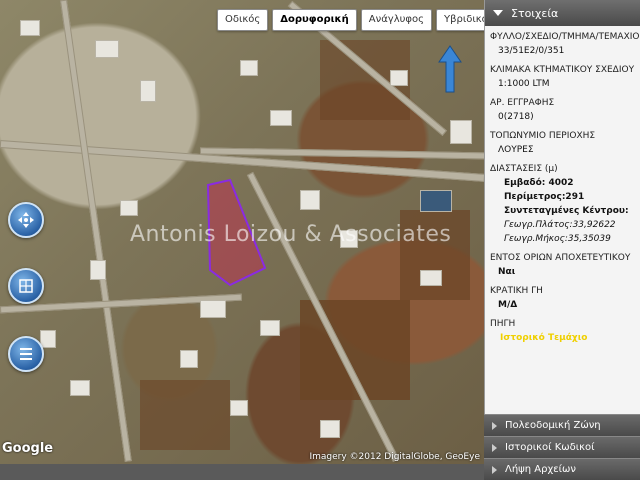  I want to click on map-attribution: Imagery ©2012 DigitalGlobe, GeoEye, so click(394, 457).